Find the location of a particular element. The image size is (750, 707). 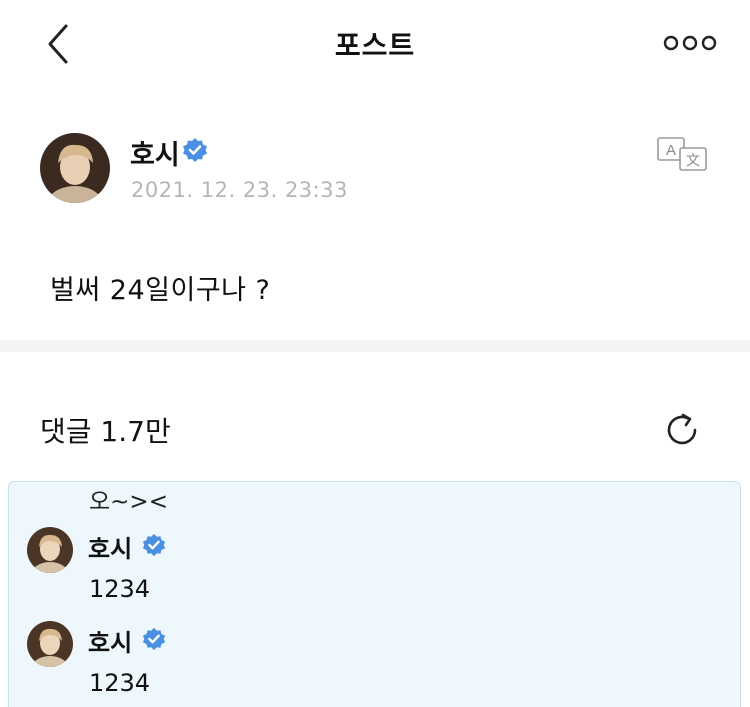

more-dots-icon is located at coordinates (690, 43).